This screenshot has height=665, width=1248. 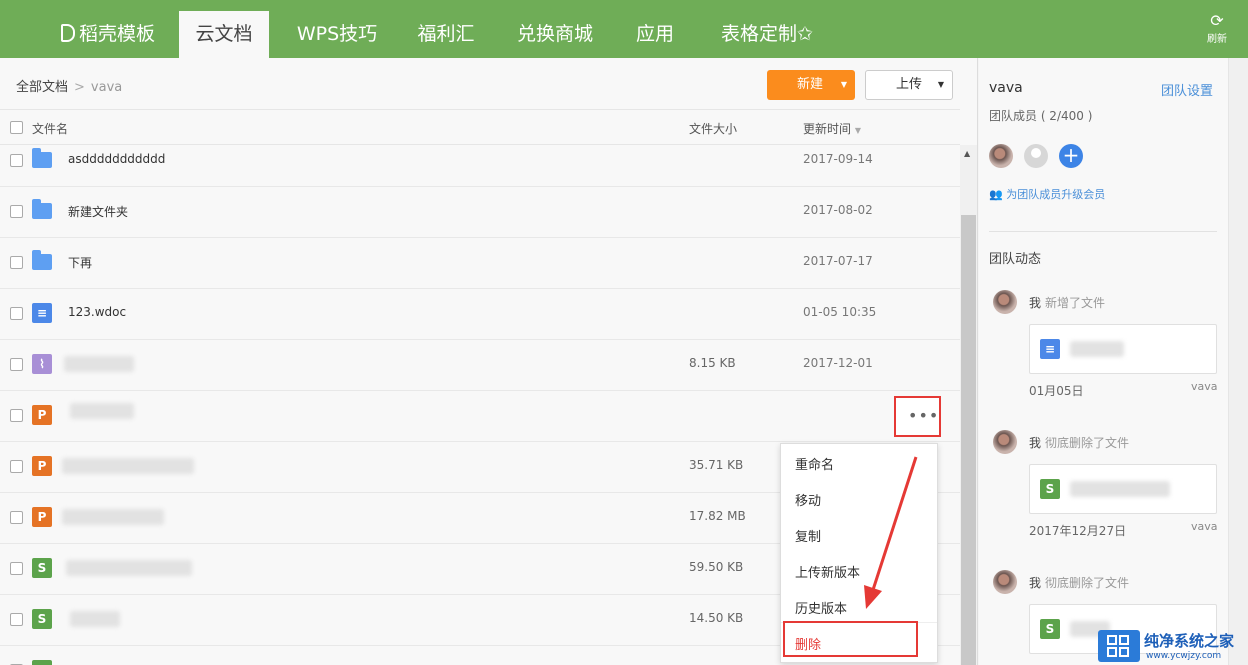 I want to click on scroll-up-icon: ▲, so click(x=967, y=153).